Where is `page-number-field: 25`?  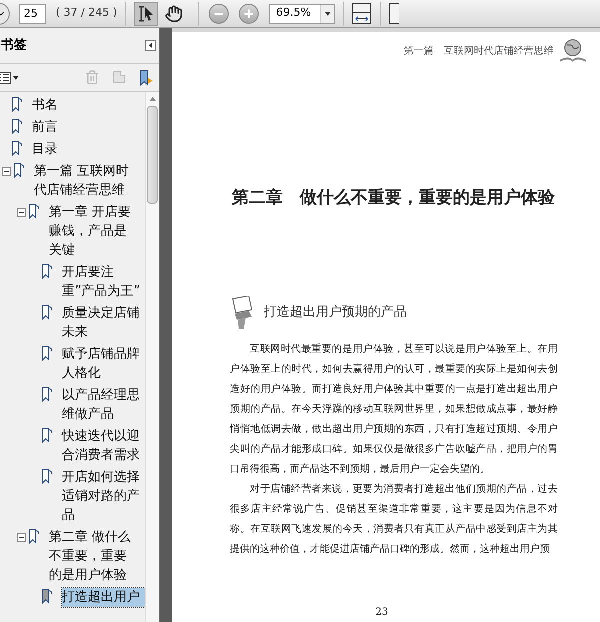 page-number-field: 25 is located at coordinates (32, 14).